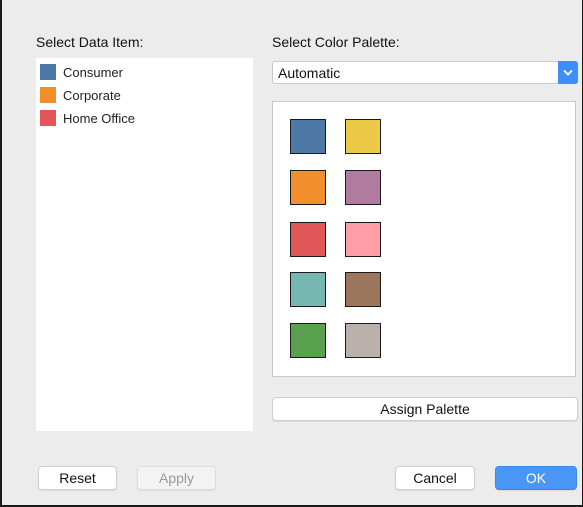 Image resolution: width=583 pixels, height=507 pixels. I want to click on list-item-label: Home Office, so click(99, 118).